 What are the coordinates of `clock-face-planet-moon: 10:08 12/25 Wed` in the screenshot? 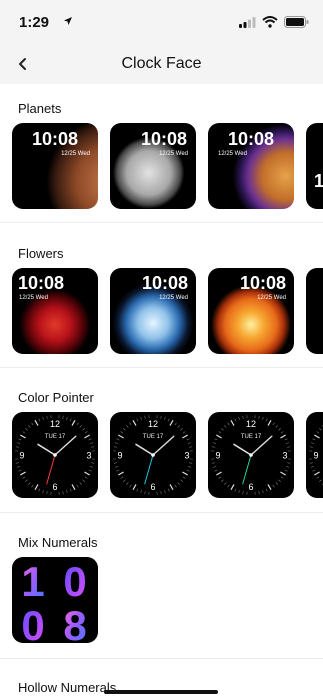 It's located at (153, 166).